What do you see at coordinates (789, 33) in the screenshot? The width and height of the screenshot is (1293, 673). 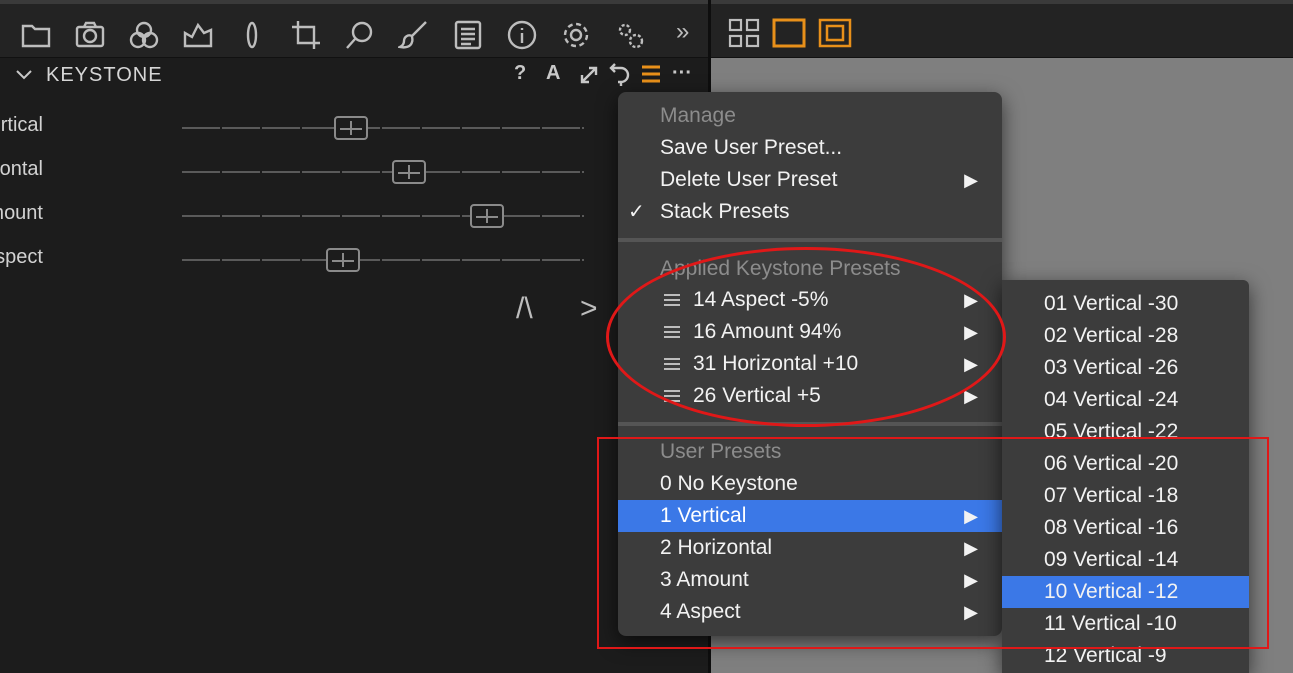 I see `single-view-icon` at bounding box center [789, 33].